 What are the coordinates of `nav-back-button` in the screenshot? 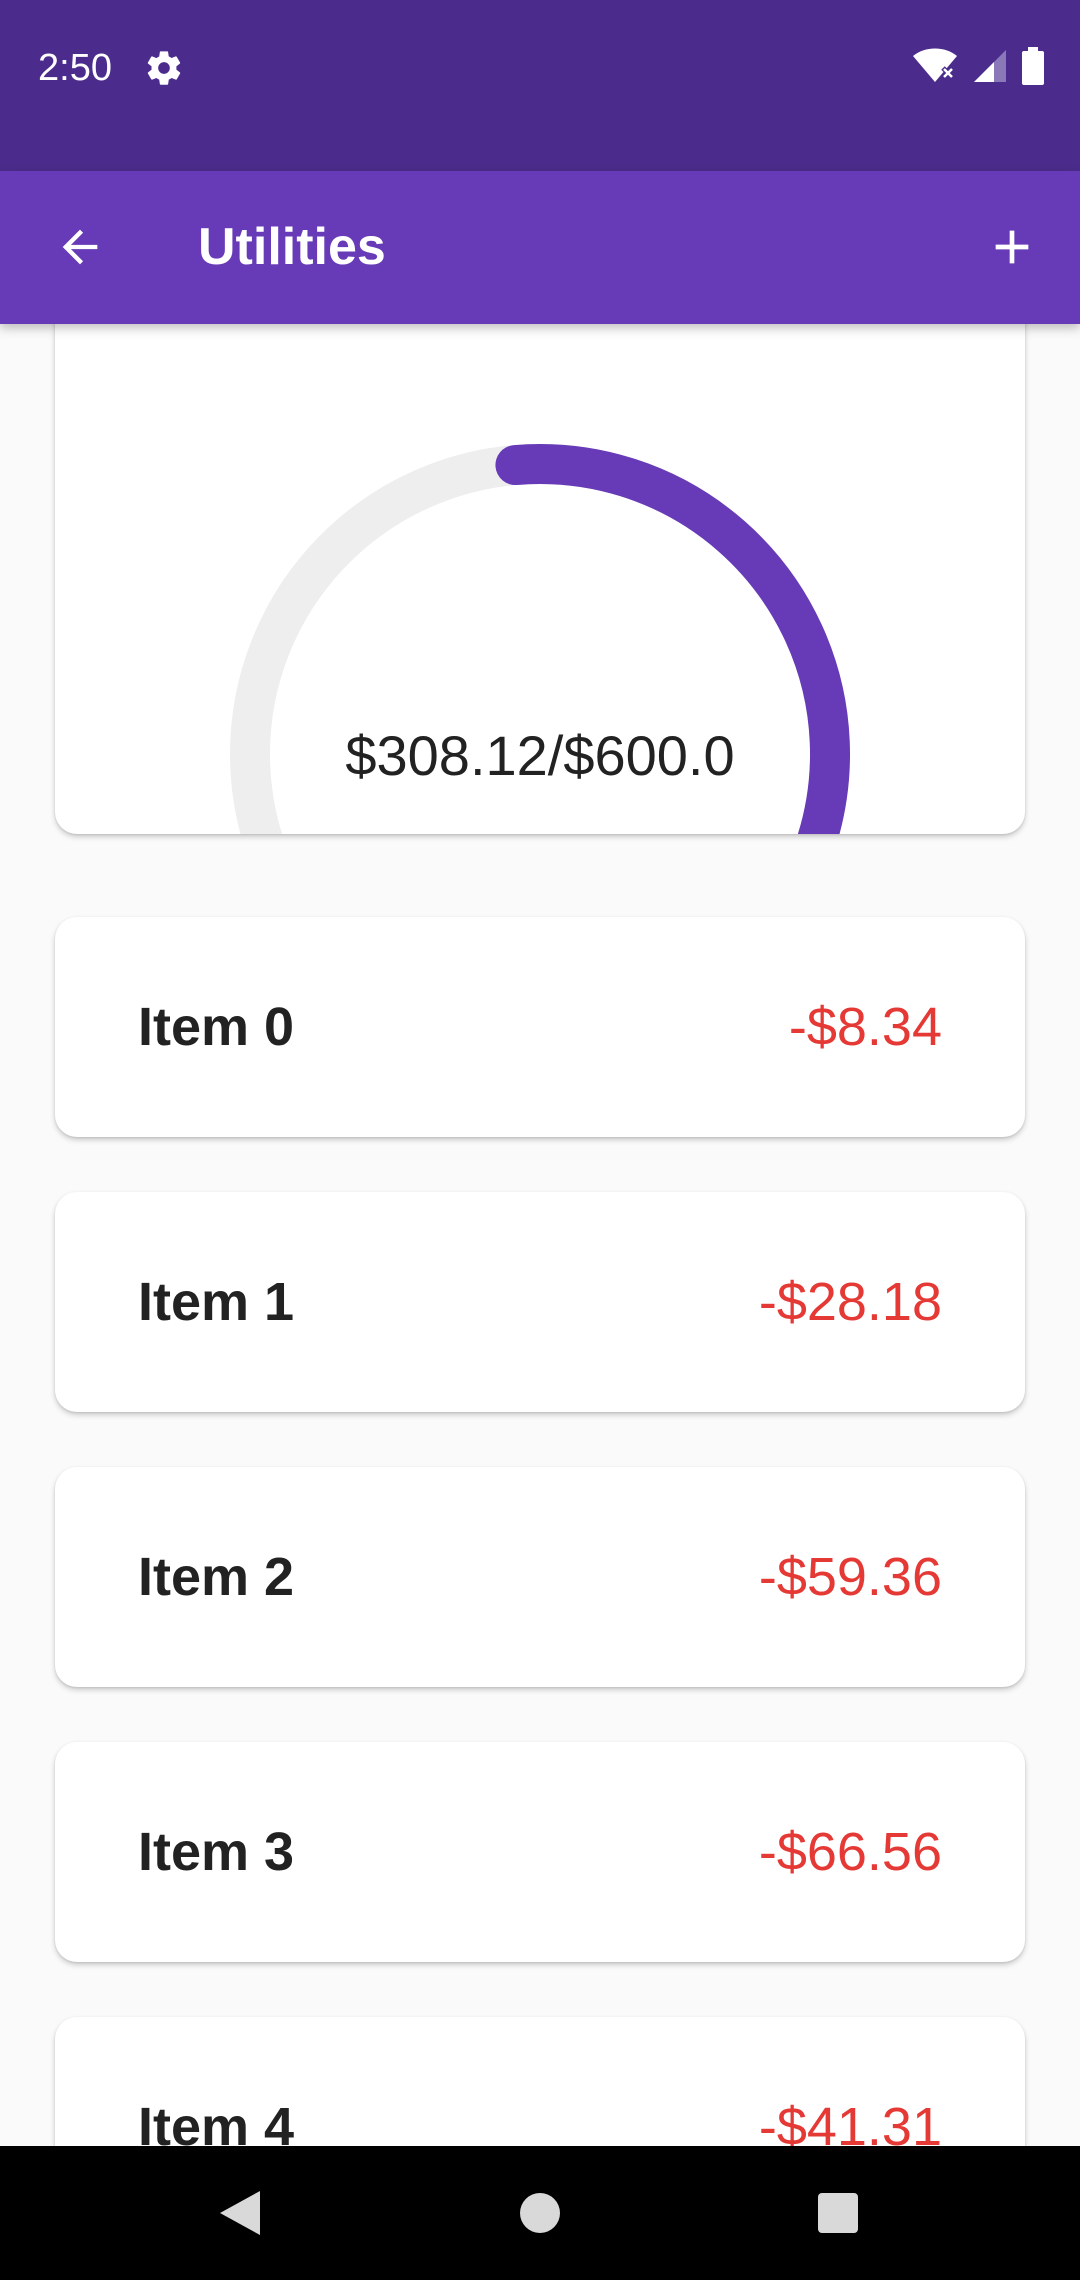 It's located at (240, 2213).